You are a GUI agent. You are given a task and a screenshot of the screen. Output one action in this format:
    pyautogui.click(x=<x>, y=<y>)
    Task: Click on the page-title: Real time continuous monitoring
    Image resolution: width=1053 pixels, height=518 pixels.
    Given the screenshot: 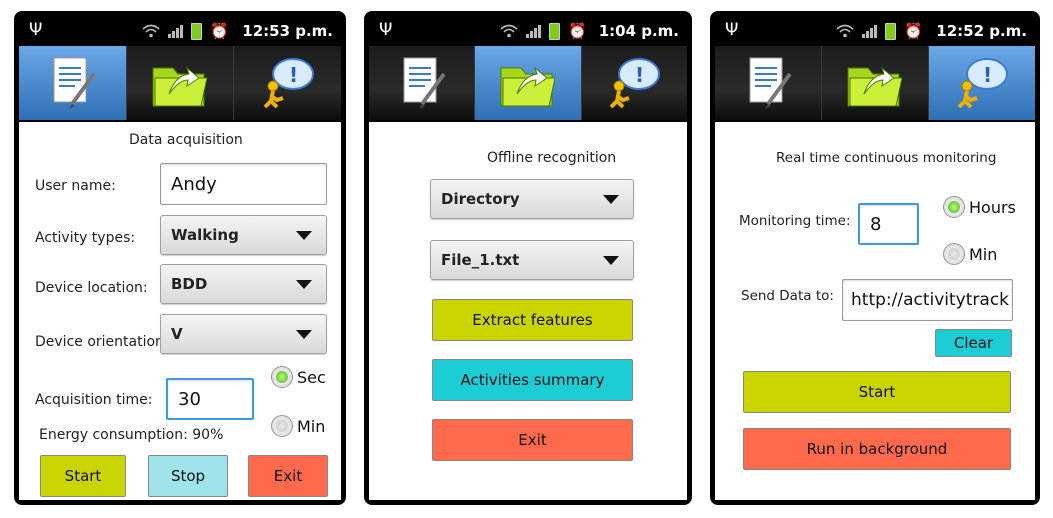 What is the action you would take?
    pyautogui.click(x=886, y=158)
    